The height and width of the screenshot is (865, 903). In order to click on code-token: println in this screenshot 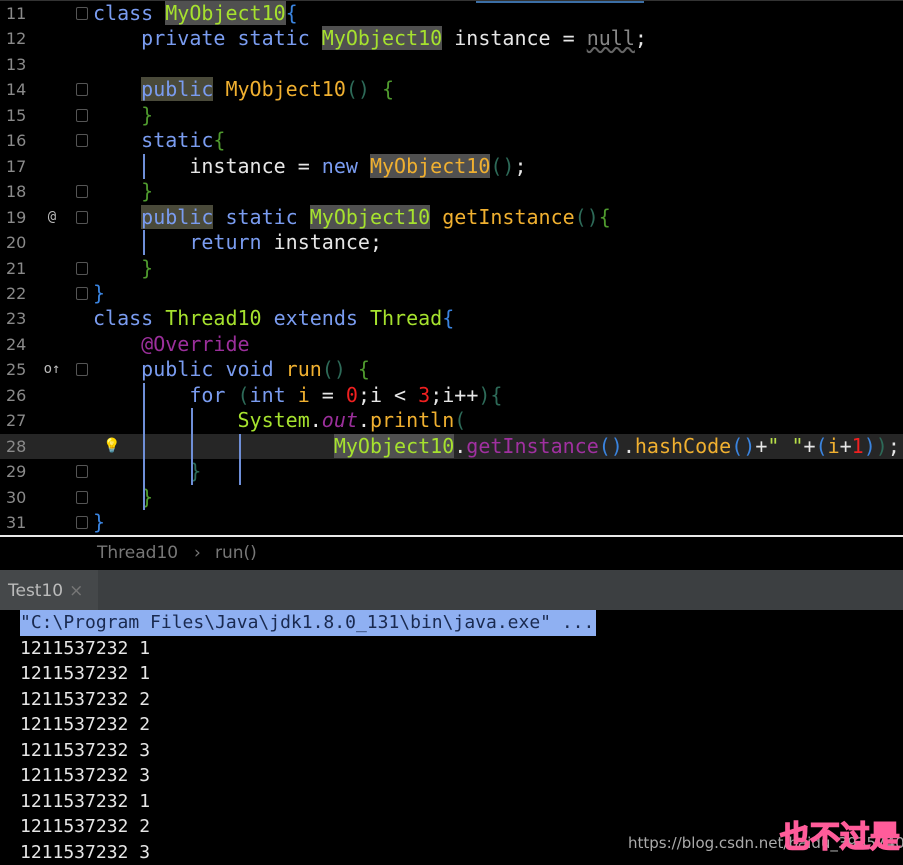, I will do `click(412, 420)`.